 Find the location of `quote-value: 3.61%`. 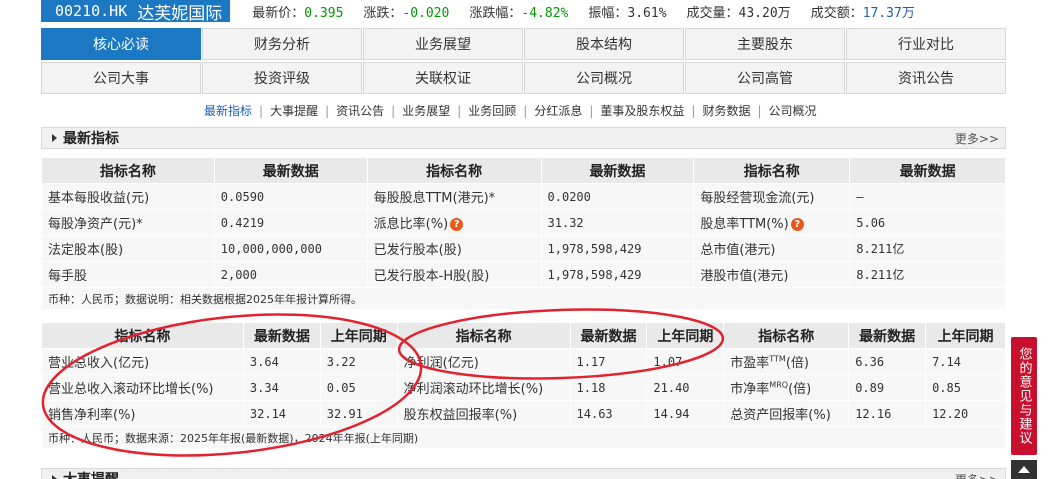

quote-value: 3.61% is located at coordinates (647, 13).